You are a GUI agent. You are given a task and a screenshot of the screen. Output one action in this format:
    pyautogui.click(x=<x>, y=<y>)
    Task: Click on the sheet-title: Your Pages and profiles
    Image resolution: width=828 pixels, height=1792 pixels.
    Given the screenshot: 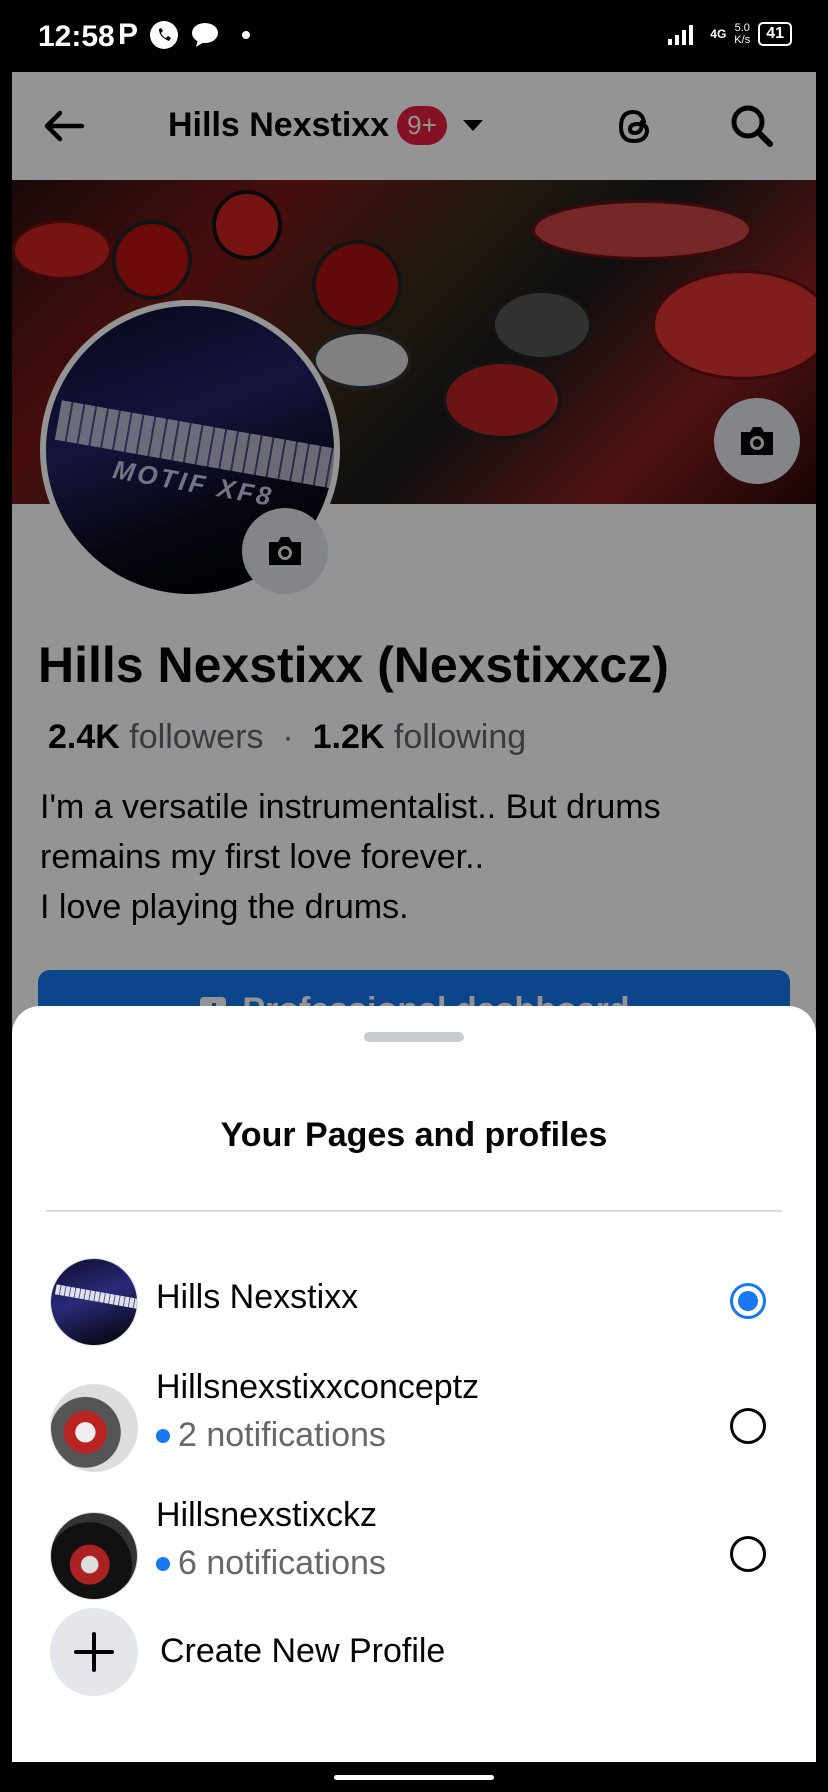 What is the action you would take?
    pyautogui.click(x=414, y=1135)
    